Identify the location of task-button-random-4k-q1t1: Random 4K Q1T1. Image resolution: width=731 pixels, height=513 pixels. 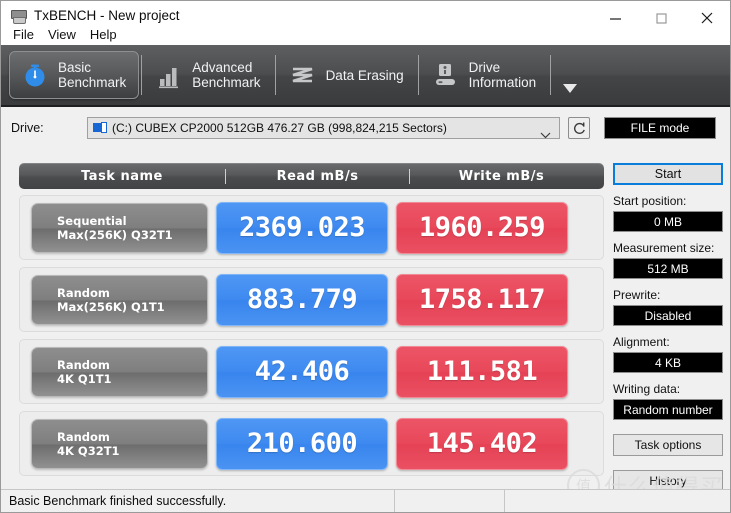
(119, 371).